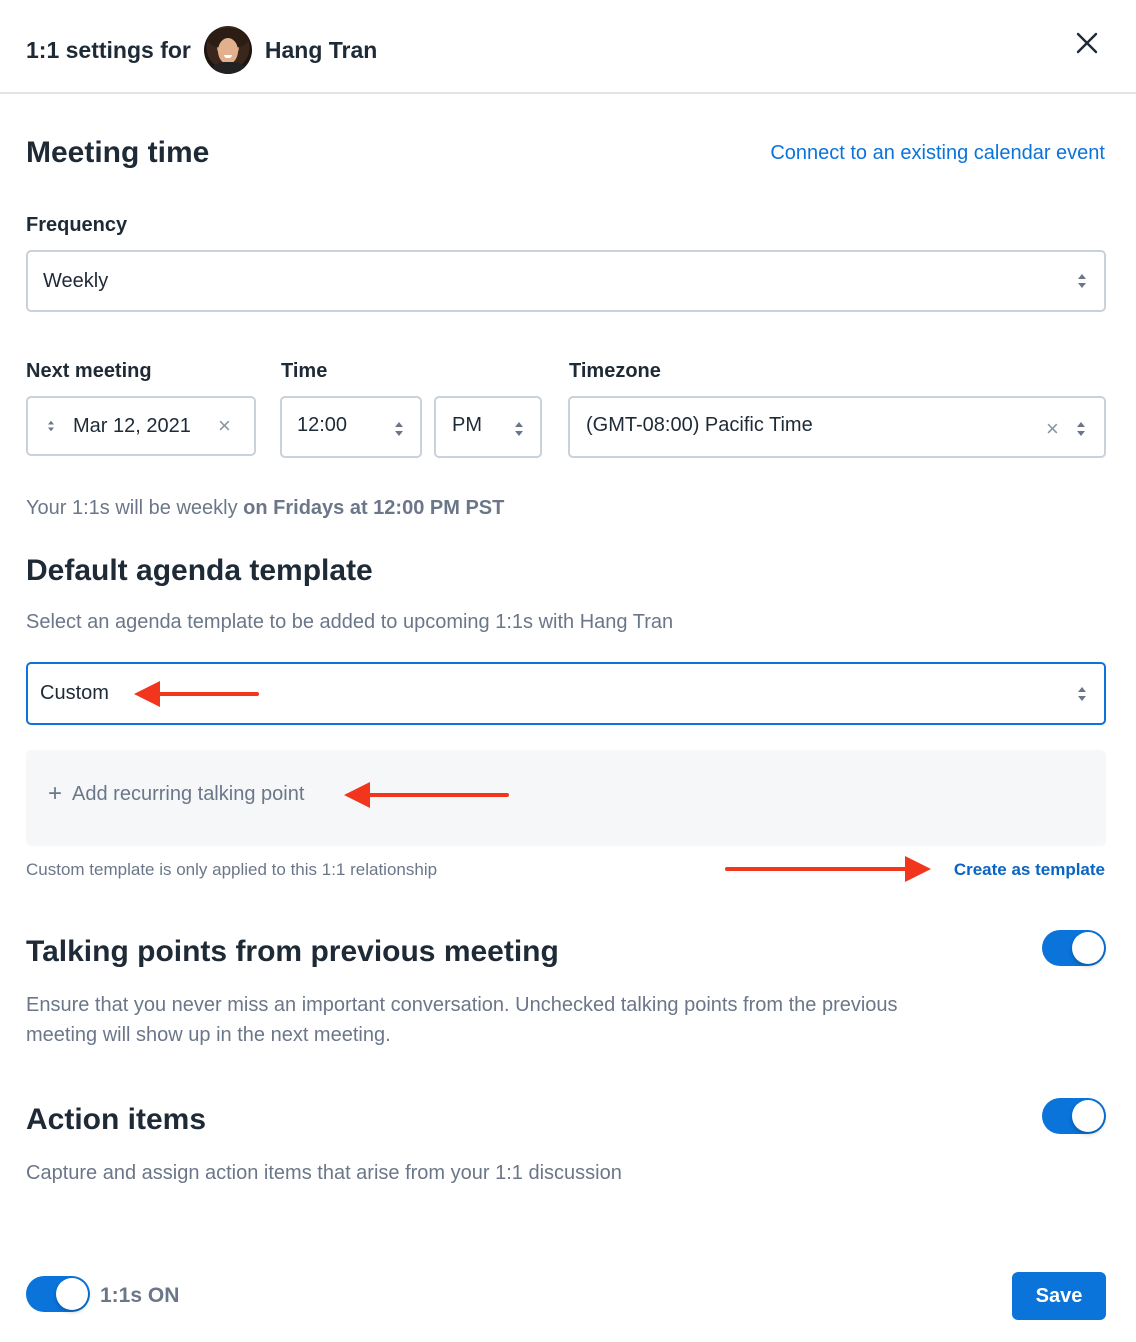 This screenshot has width=1136, height=1342. I want to click on frequency-label: Frequency, so click(77, 225).